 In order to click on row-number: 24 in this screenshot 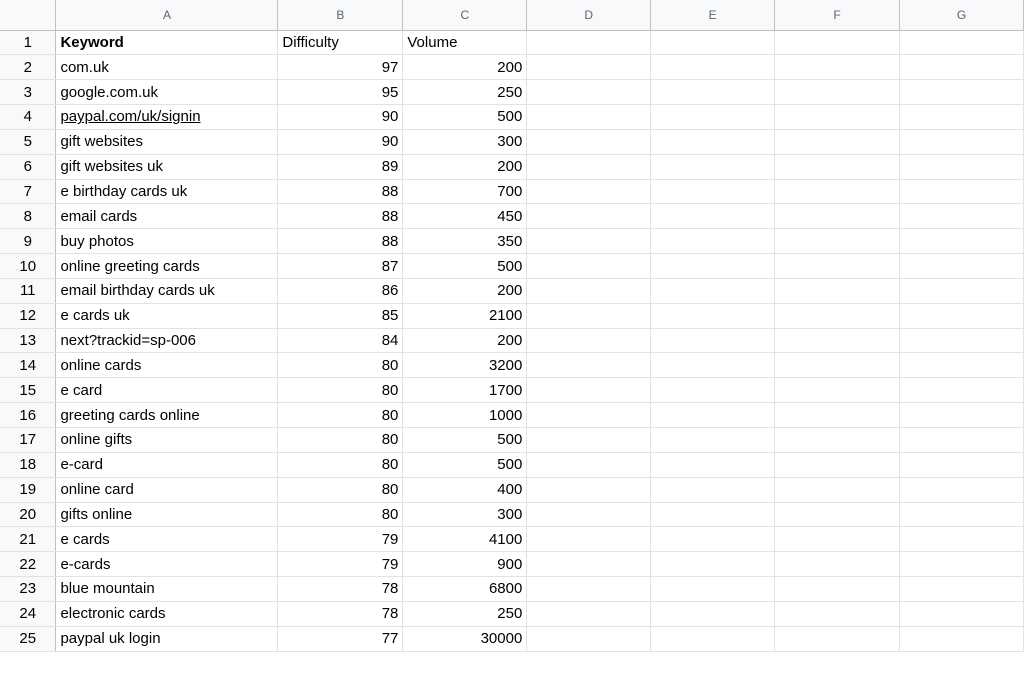, I will do `click(28, 614)`.